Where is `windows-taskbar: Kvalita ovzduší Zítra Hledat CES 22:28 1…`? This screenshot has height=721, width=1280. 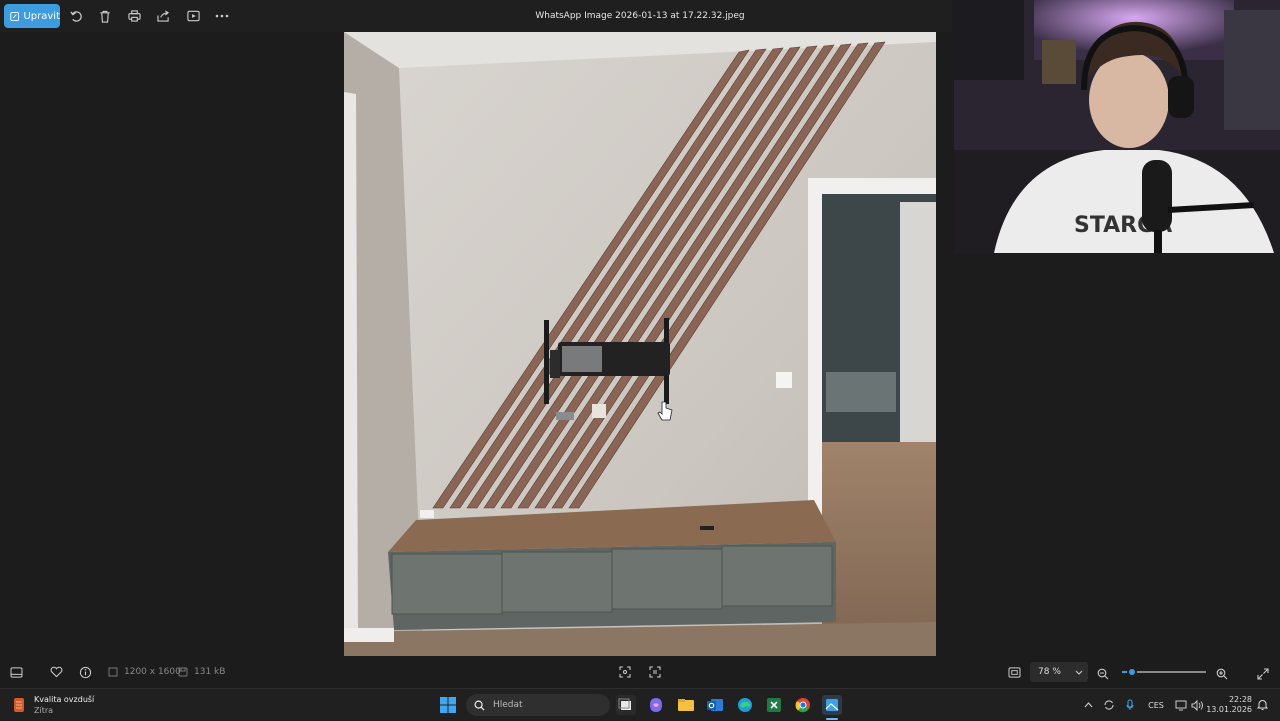 windows-taskbar: Kvalita ovzduší Zítra Hledat CES 22:28 1… is located at coordinates (640, 704).